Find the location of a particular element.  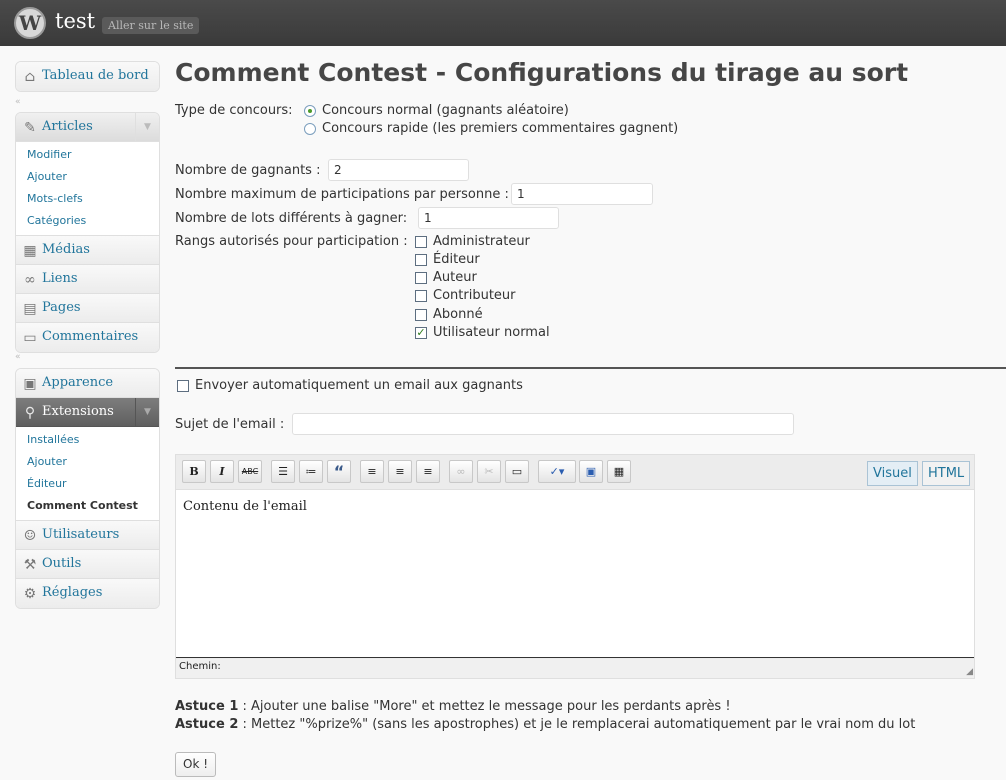

bold-button: B is located at coordinates (194, 471).